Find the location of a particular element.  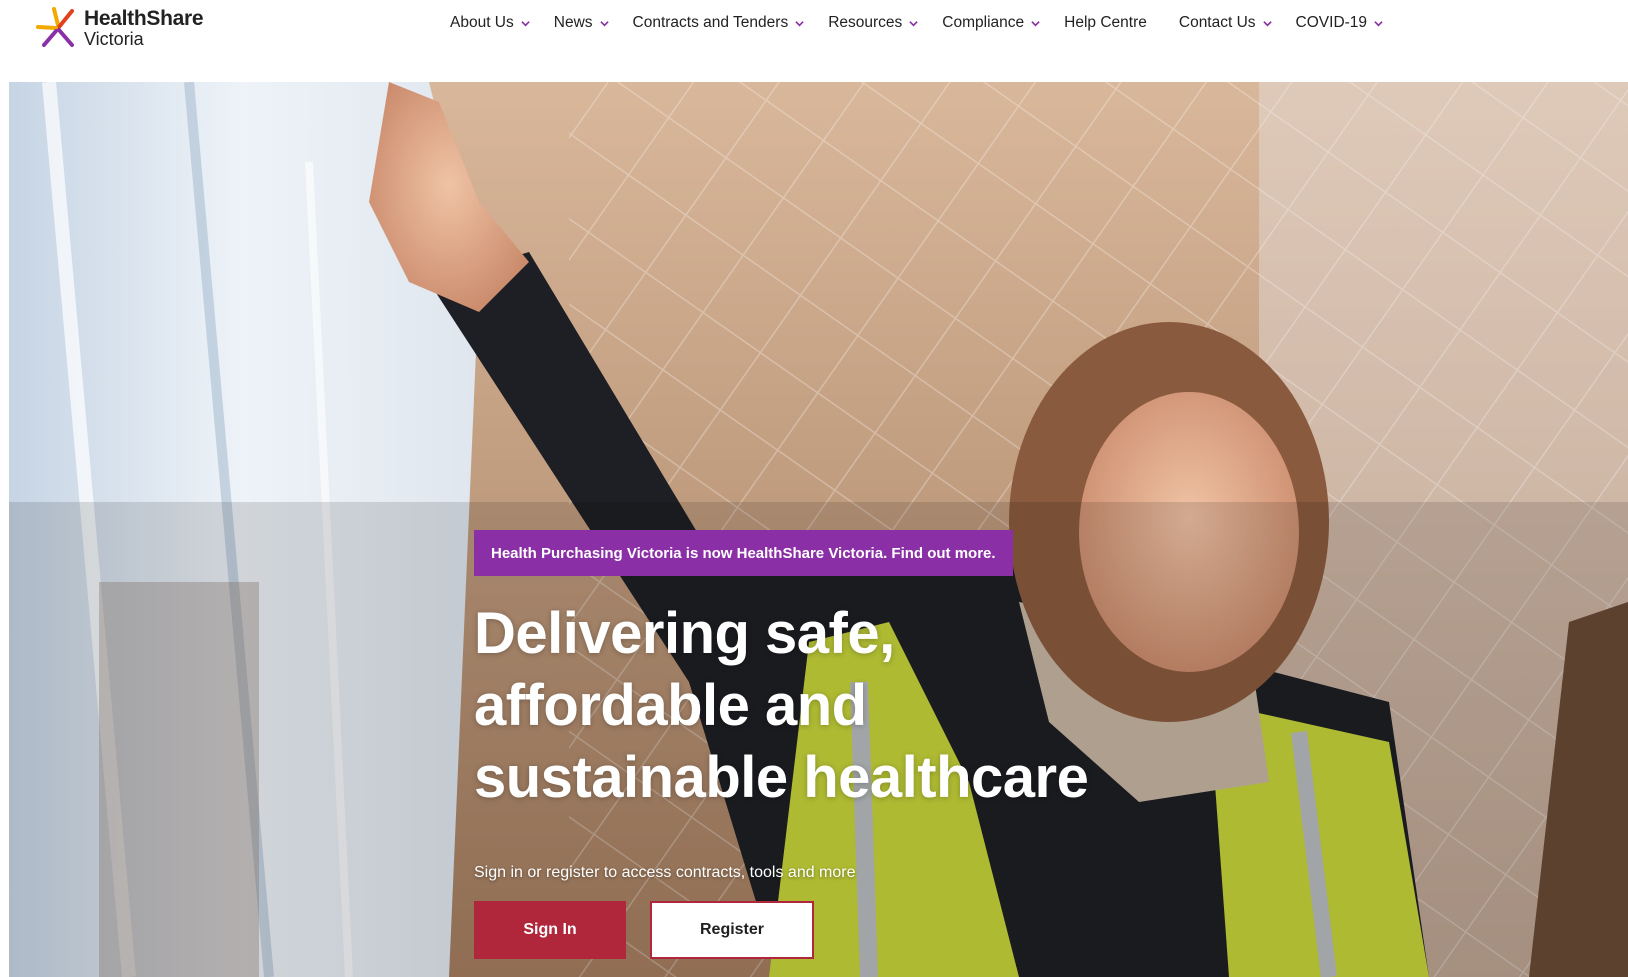

nav-item-covid-19: COVID-19 is located at coordinates (1340, 23).